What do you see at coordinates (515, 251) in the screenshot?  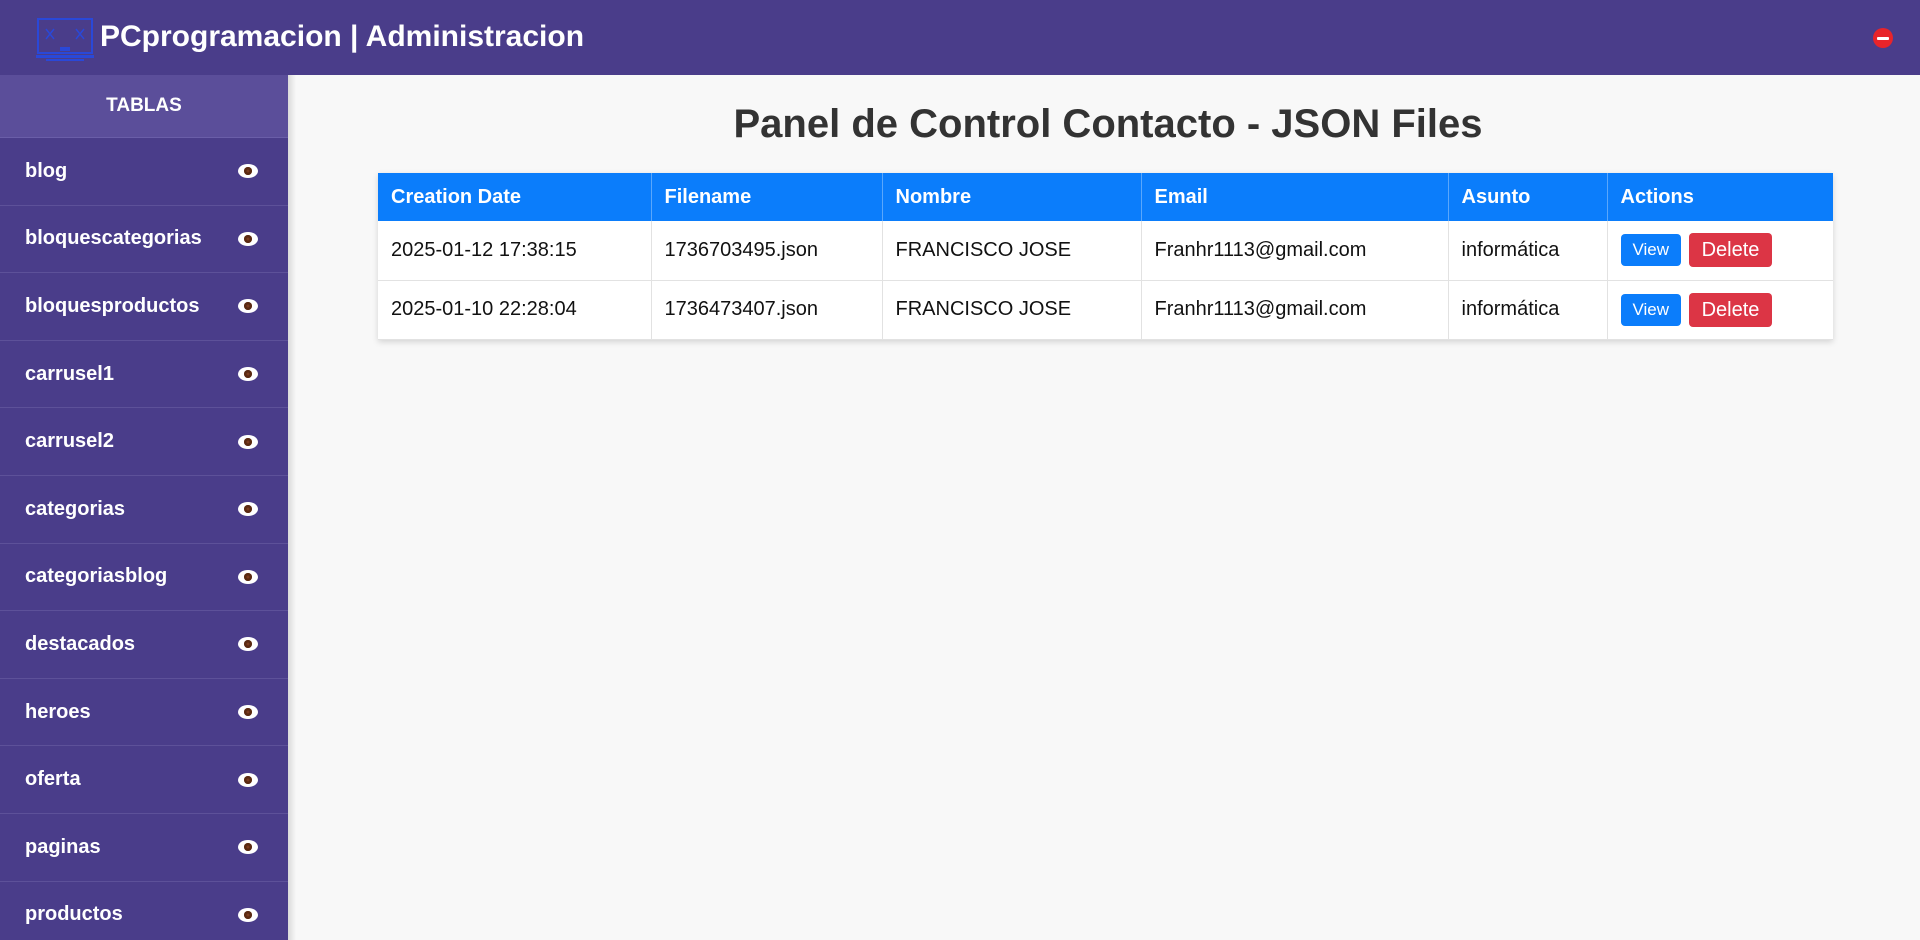 I see `cell-creation-date: 2025-01-12 17:38:15` at bounding box center [515, 251].